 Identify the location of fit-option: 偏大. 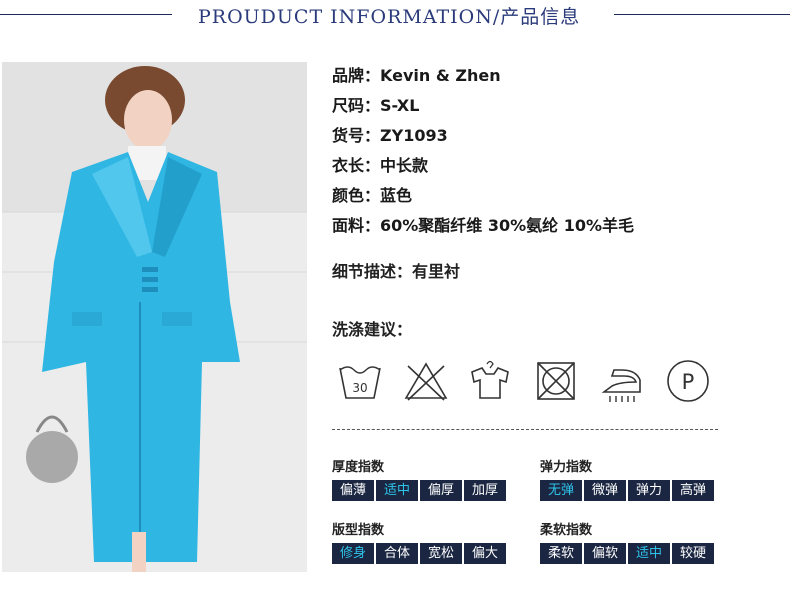
(485, 553).